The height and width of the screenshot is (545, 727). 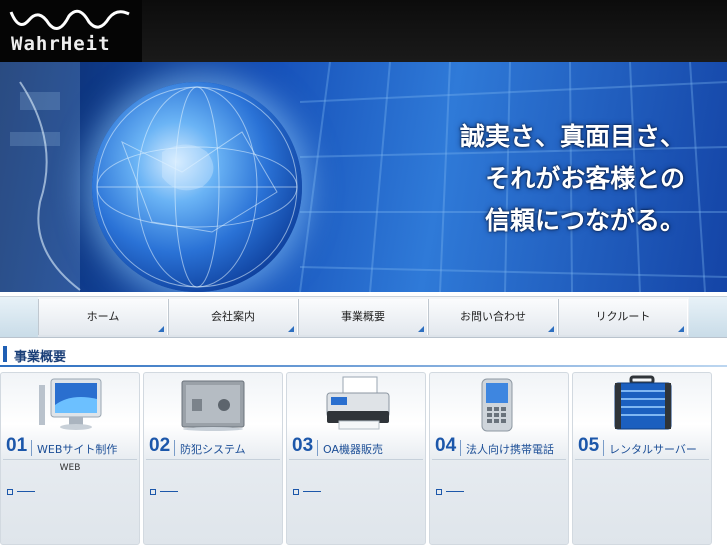 I want to click on service-card-oa: 03 OA機器販売, so click(x=356, y=458).